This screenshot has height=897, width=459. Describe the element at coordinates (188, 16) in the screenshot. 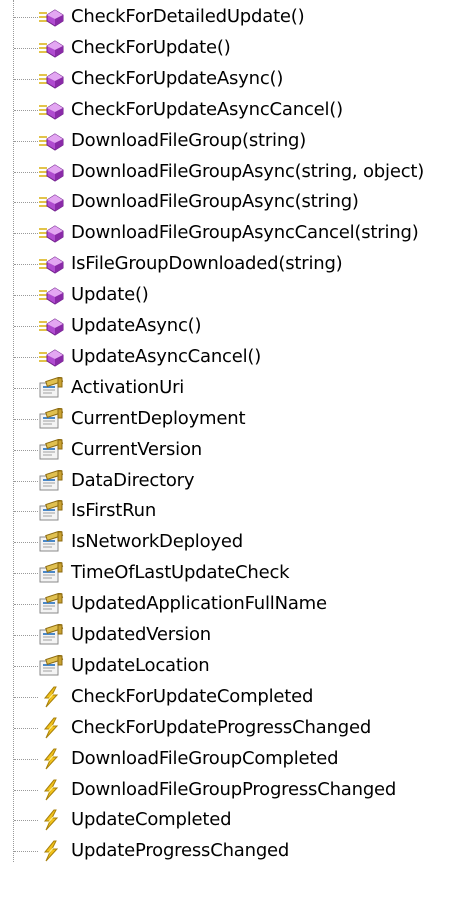

I see `tree-item-label: CheckForDetailedUpdate()` at that location.